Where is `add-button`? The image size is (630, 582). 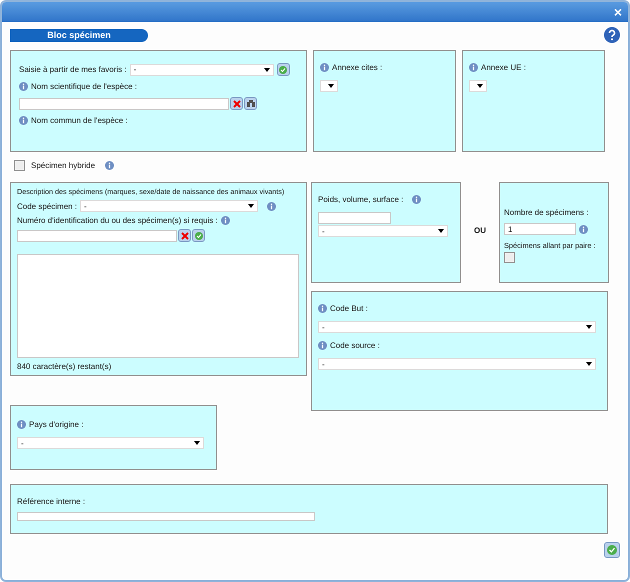
add-button is located at coordinates (198, 235).